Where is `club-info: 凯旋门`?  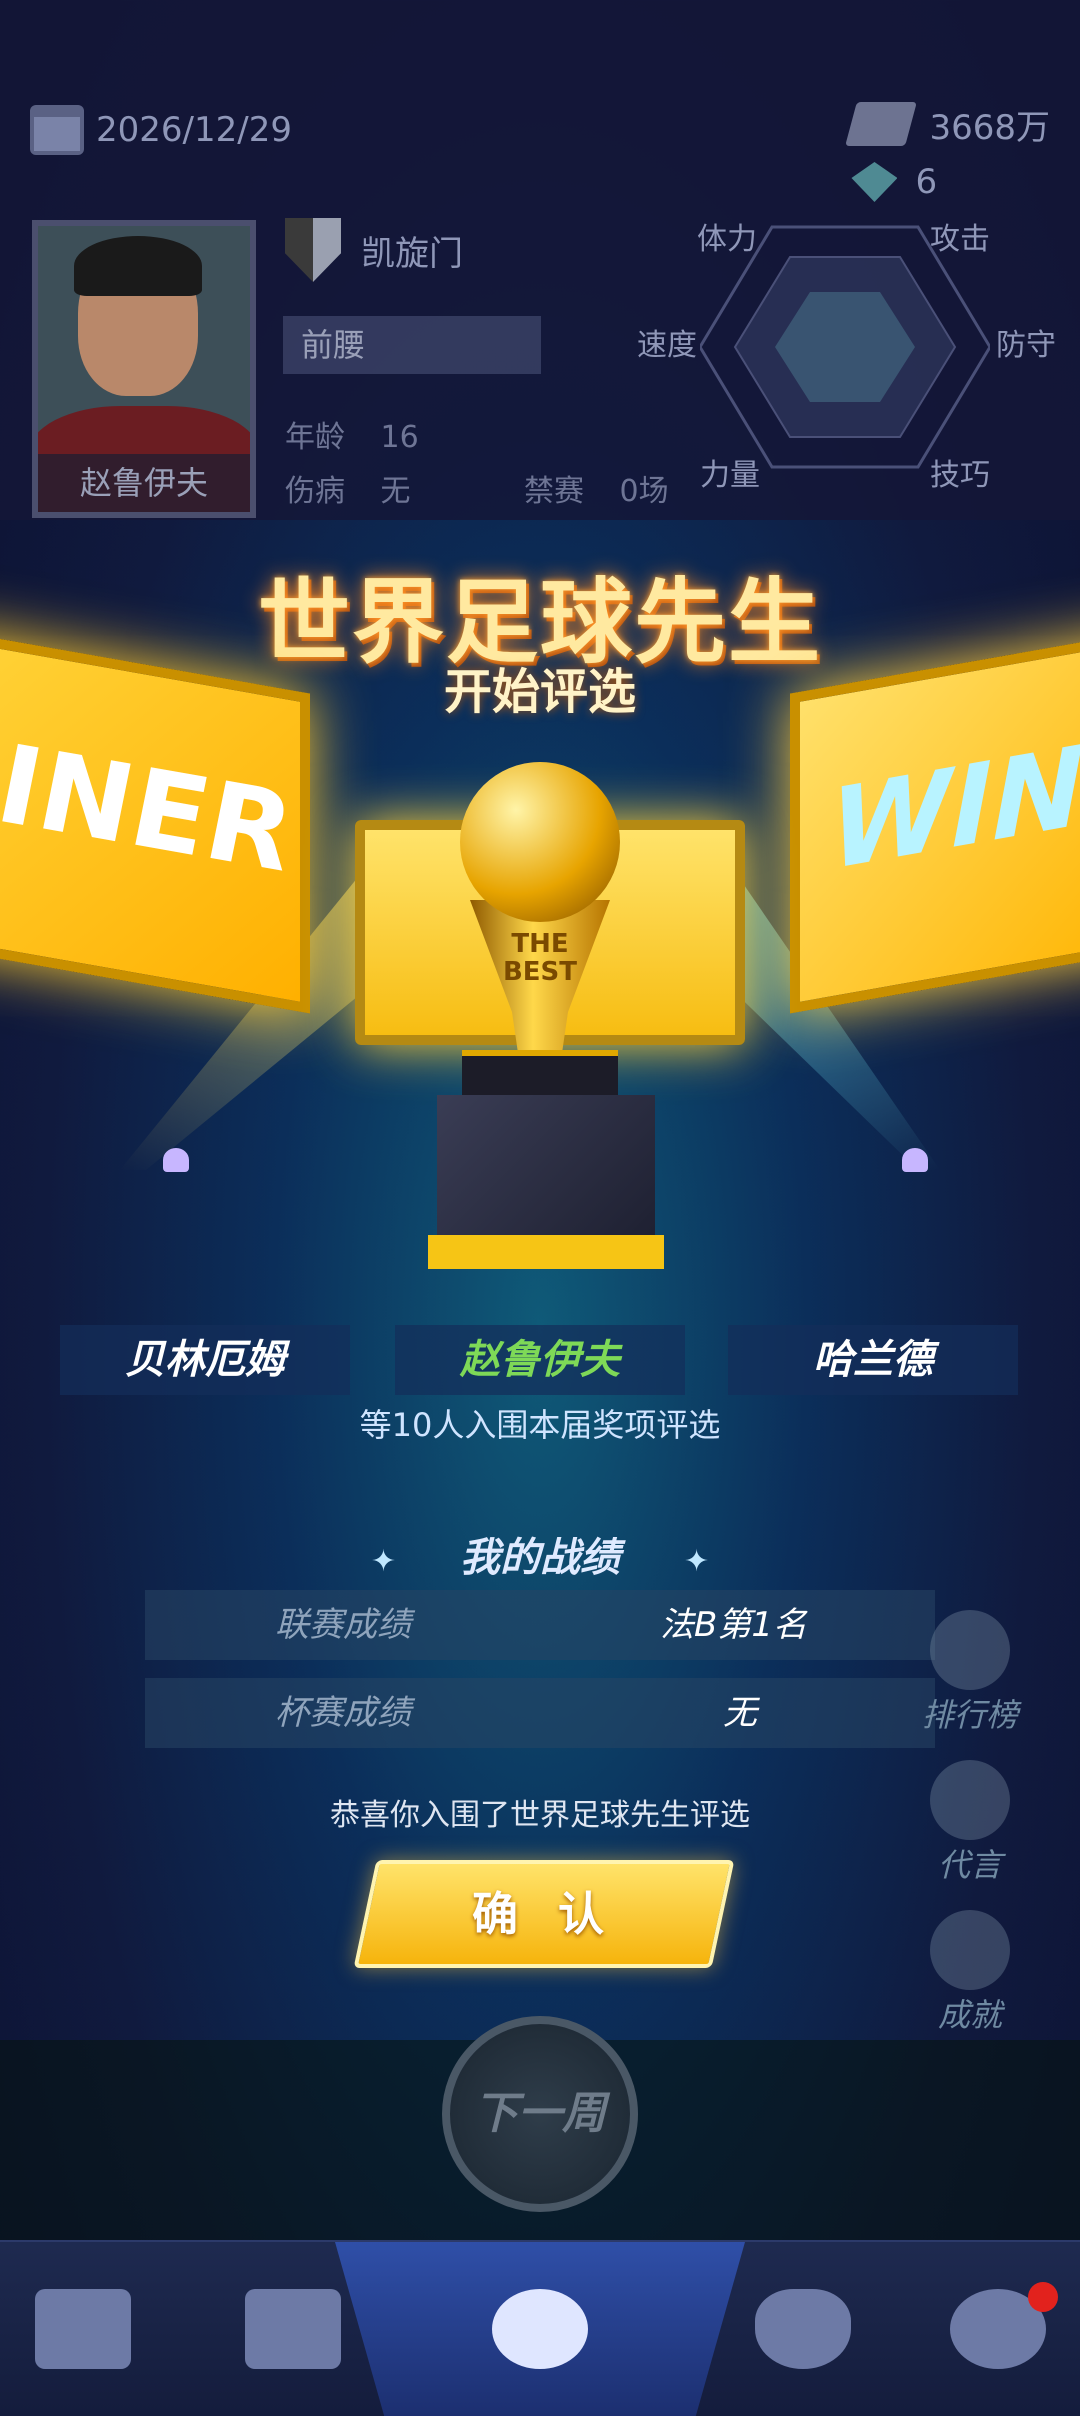
club-info: 凯旋门 is located at coordinates (374, 250).